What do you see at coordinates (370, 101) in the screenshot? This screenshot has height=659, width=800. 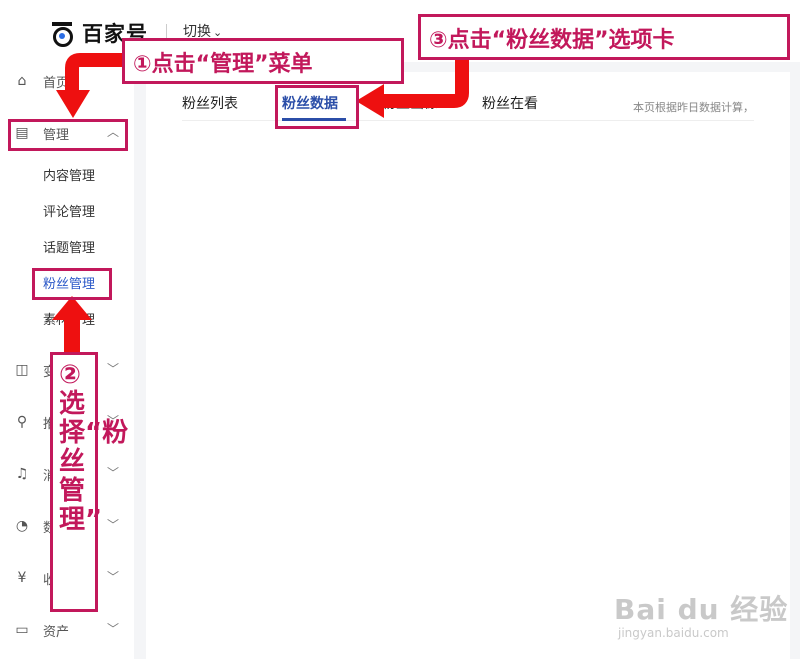 I see `arrow-step3-head` at bounding box center [370, 101].